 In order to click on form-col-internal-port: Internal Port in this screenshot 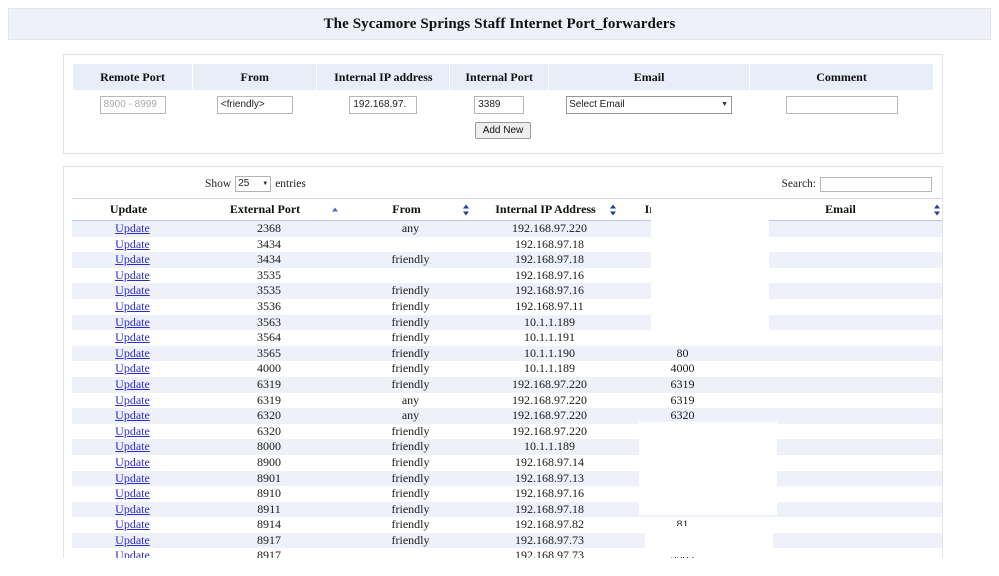, I will do `click(499, 77)`.